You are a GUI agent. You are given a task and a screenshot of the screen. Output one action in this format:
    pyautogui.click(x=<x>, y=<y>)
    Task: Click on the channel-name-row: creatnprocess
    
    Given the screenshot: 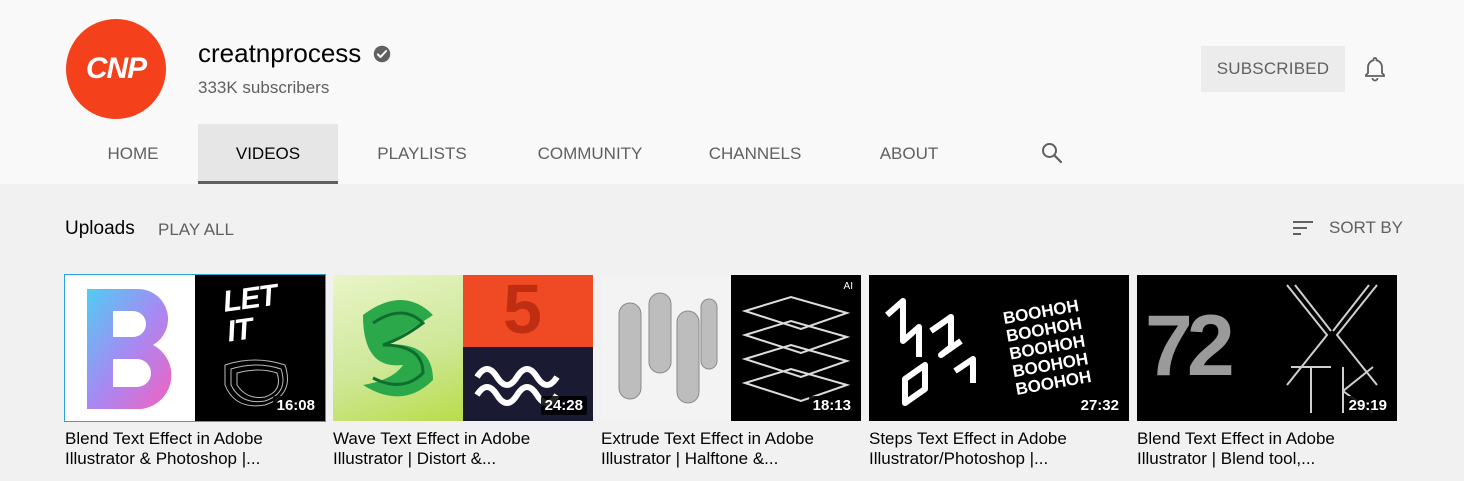 What is the action you would take?
    pyautogui.click(x=294, y=53)
    